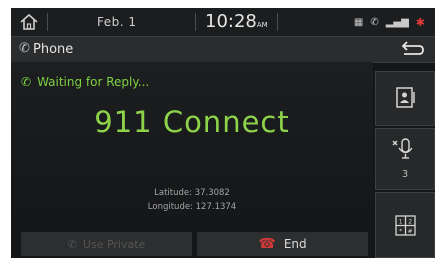 The image size is (443, 260). Describe the element at coordinates (410, 222) in the screenshot. I see `svg-text: 2` at that location.